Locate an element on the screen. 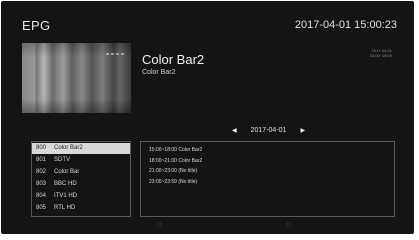 The image size is (419, 240). channel-number: 801 is located at coordinates (41, 160).